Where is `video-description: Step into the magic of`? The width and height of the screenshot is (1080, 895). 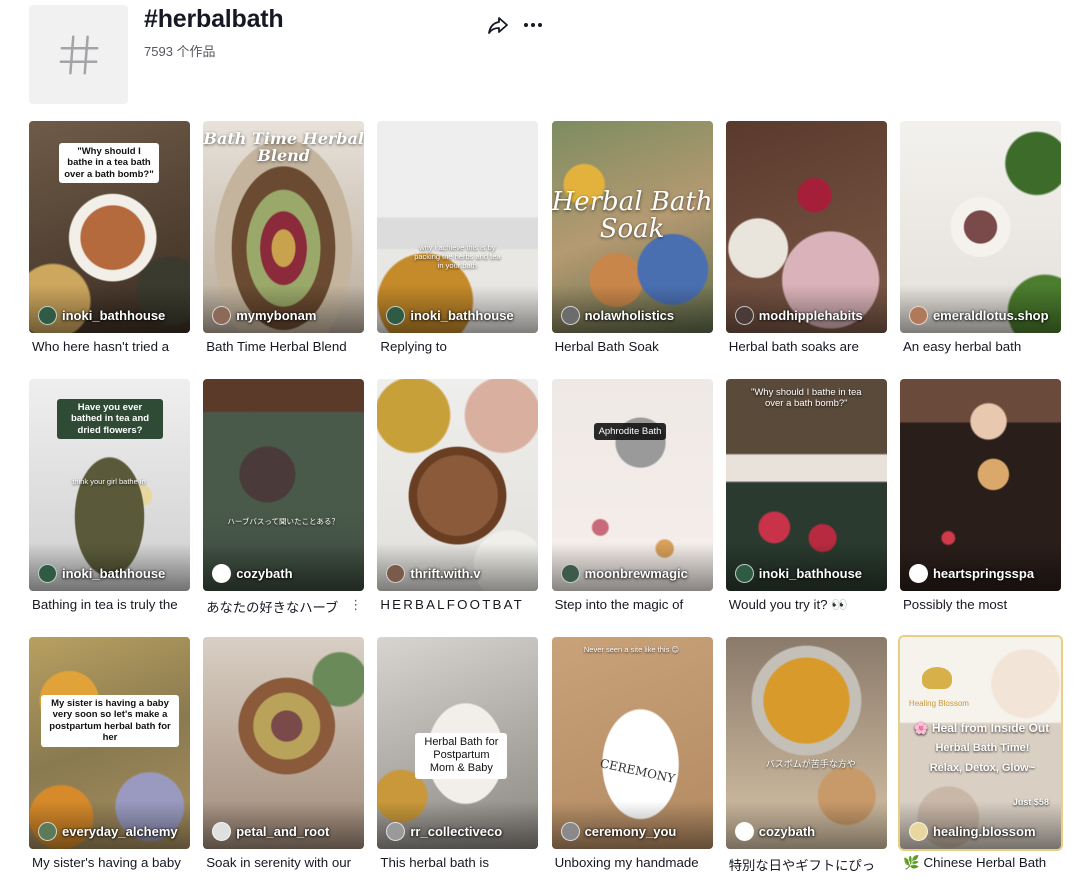 video-description: Step into the magic of is located at coordinates (630, 604).